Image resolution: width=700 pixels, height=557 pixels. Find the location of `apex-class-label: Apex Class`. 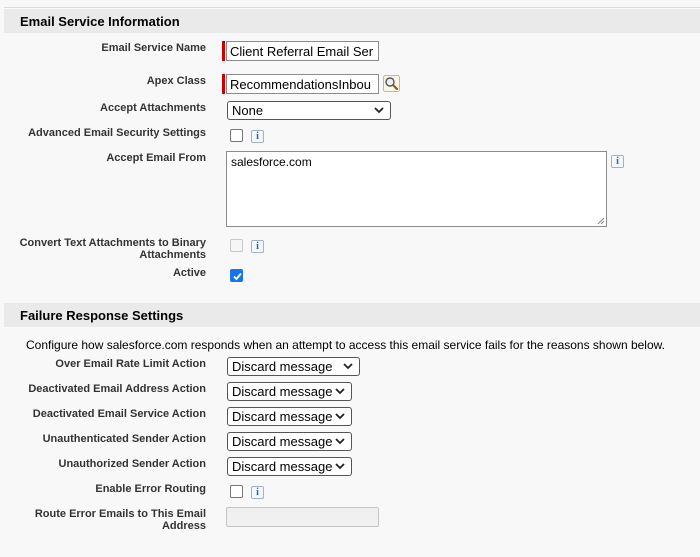

apex-class-label: Apex Class is located at coordinates (176, 81).